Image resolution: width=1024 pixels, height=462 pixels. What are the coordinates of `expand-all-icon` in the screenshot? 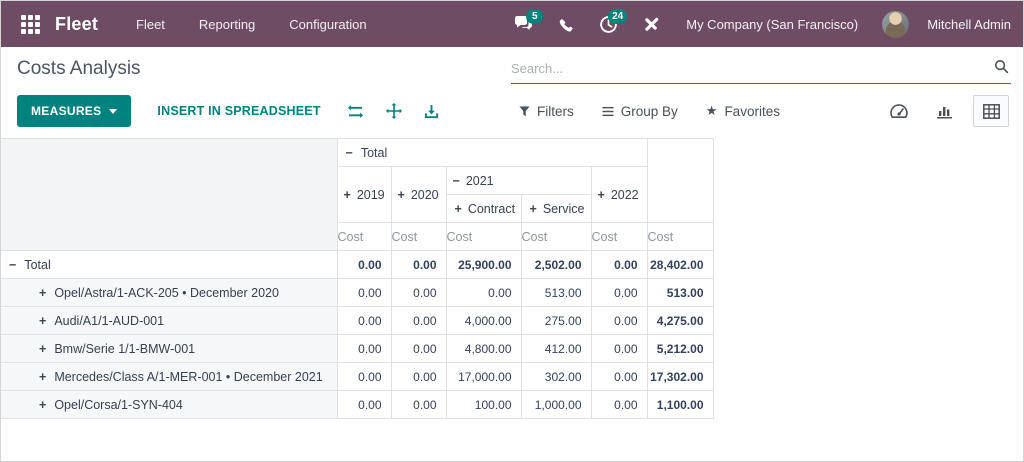 It's located at (393, 111).